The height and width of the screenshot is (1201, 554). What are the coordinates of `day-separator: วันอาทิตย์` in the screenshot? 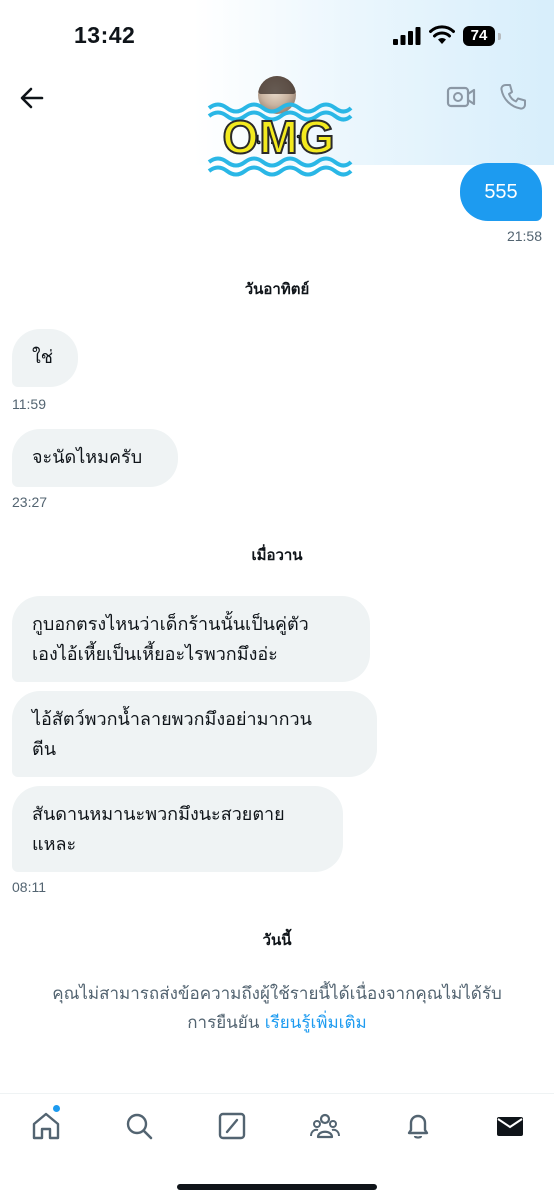 It's located at (277, 289).